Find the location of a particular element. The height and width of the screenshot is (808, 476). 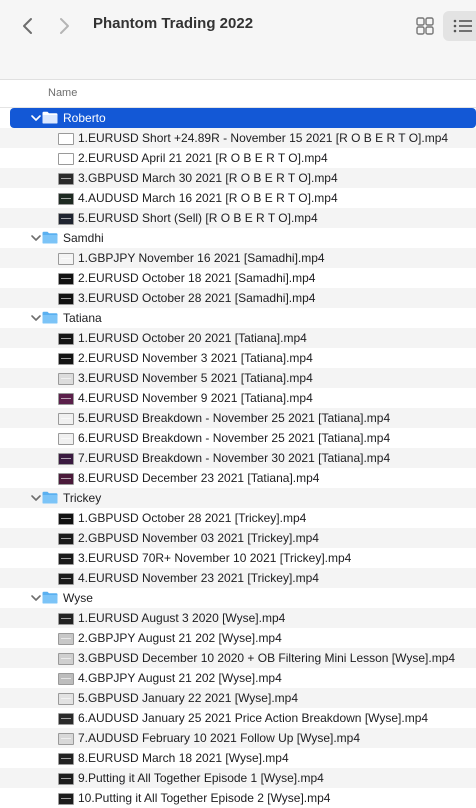

file-name: 2.EURUSD November 3 2021 [Tatiana].mp4 is located at coordinates (195, 358).